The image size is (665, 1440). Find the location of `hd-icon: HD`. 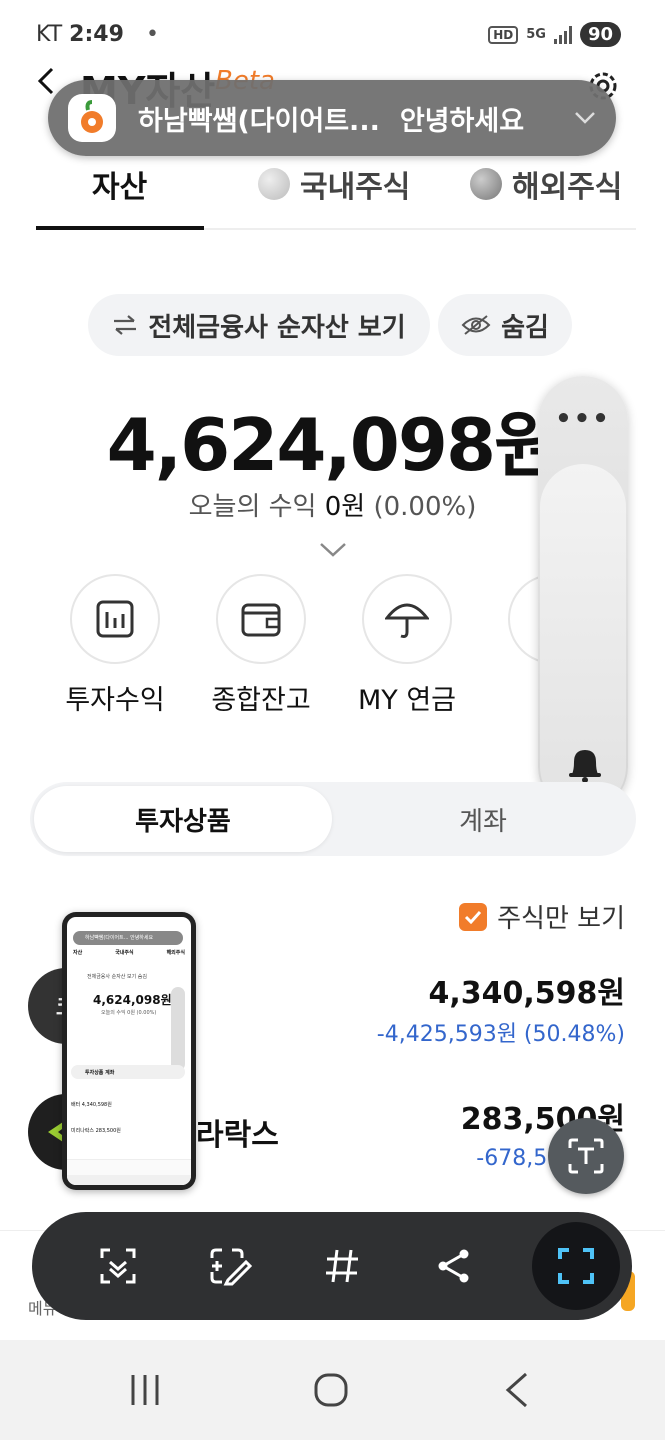

hd-icon: HD is located at coordinates (503, 34).